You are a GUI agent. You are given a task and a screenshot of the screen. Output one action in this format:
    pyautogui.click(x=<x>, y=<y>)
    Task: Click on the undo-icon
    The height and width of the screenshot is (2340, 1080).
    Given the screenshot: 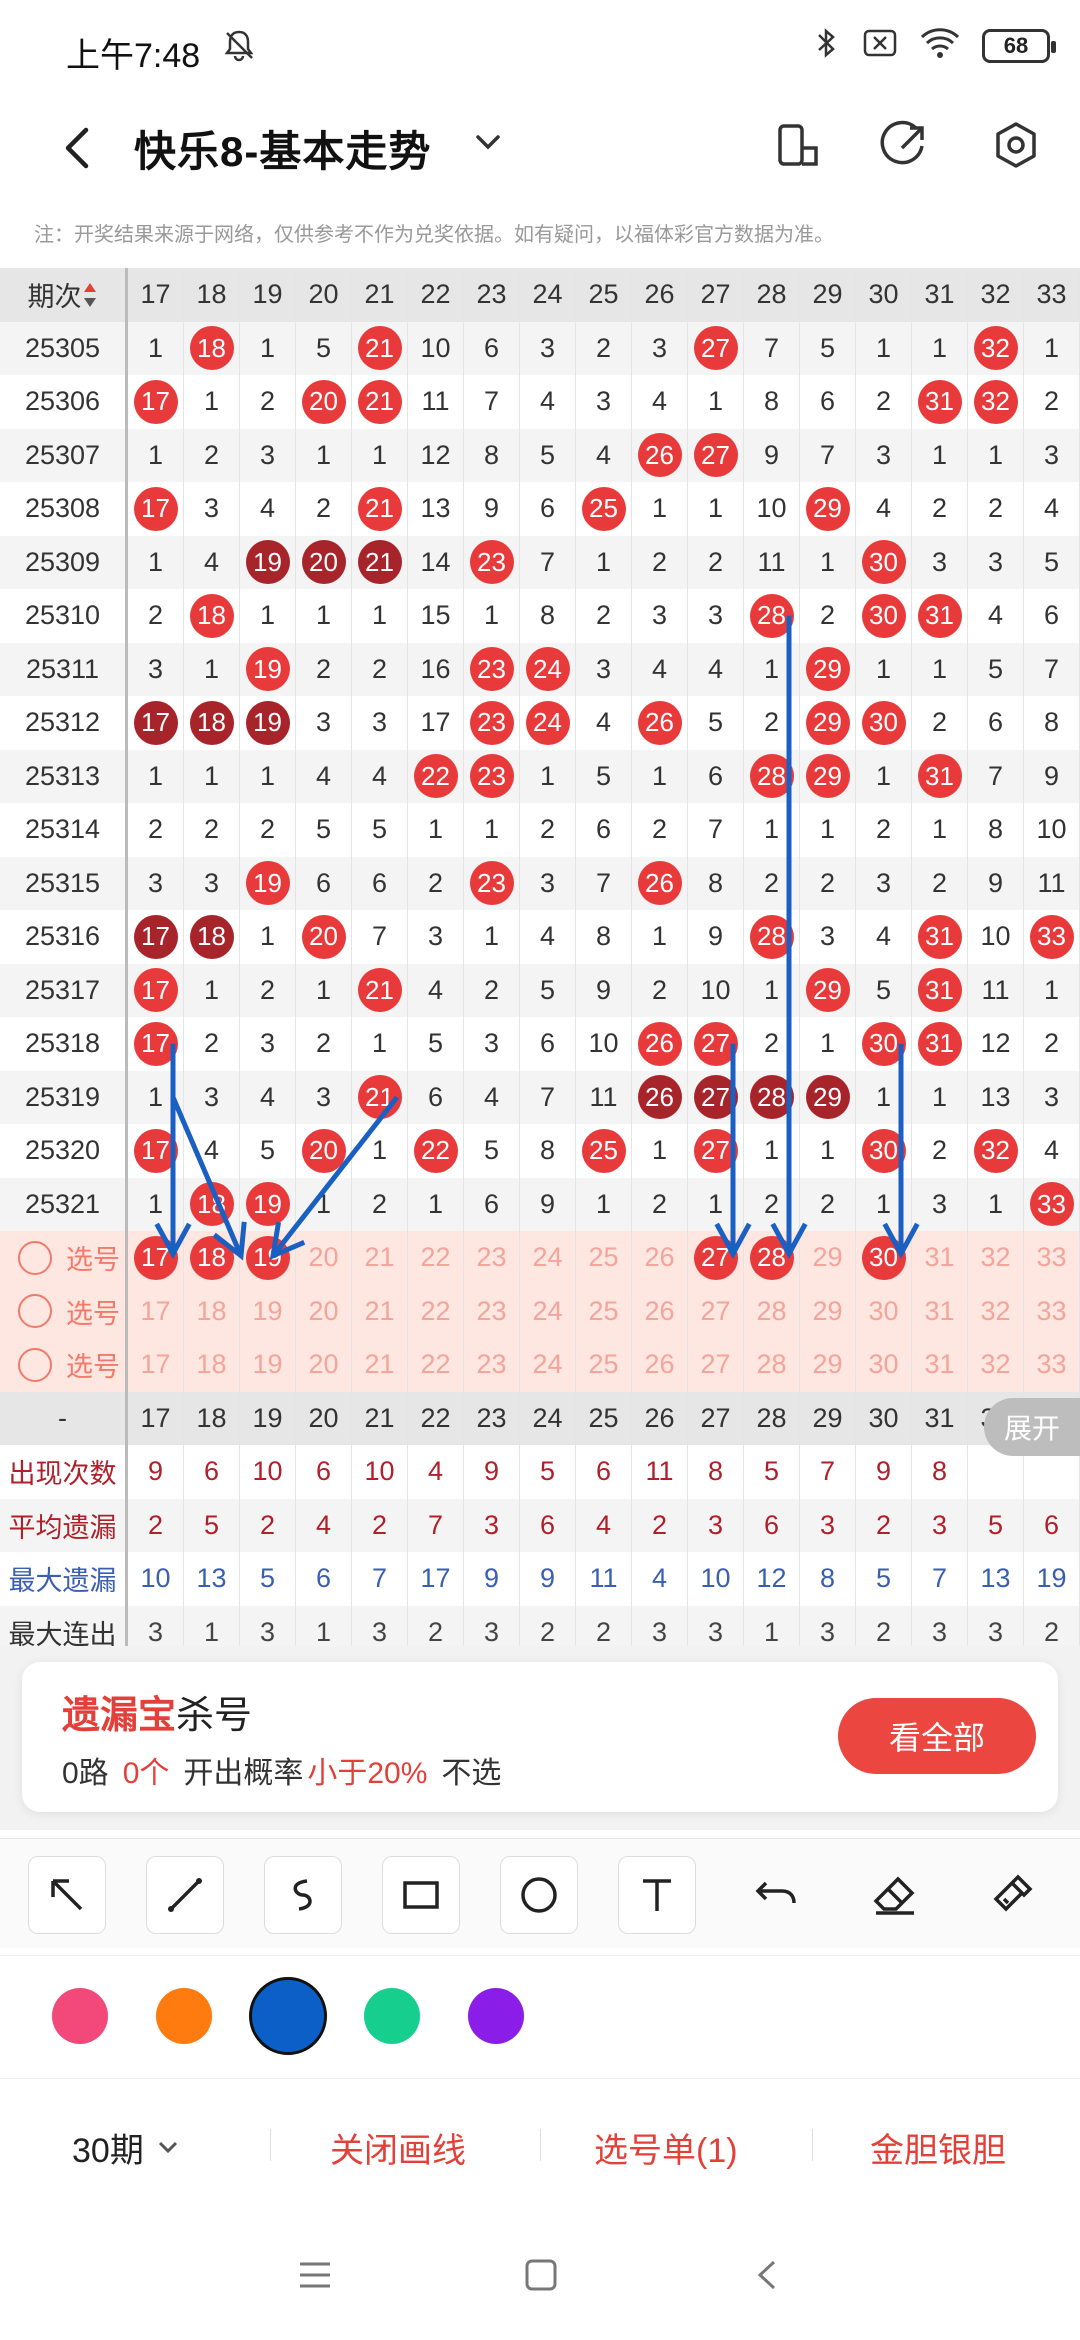 What is the action you would take?
    pyautogui.click(x=777, y=1895)
    